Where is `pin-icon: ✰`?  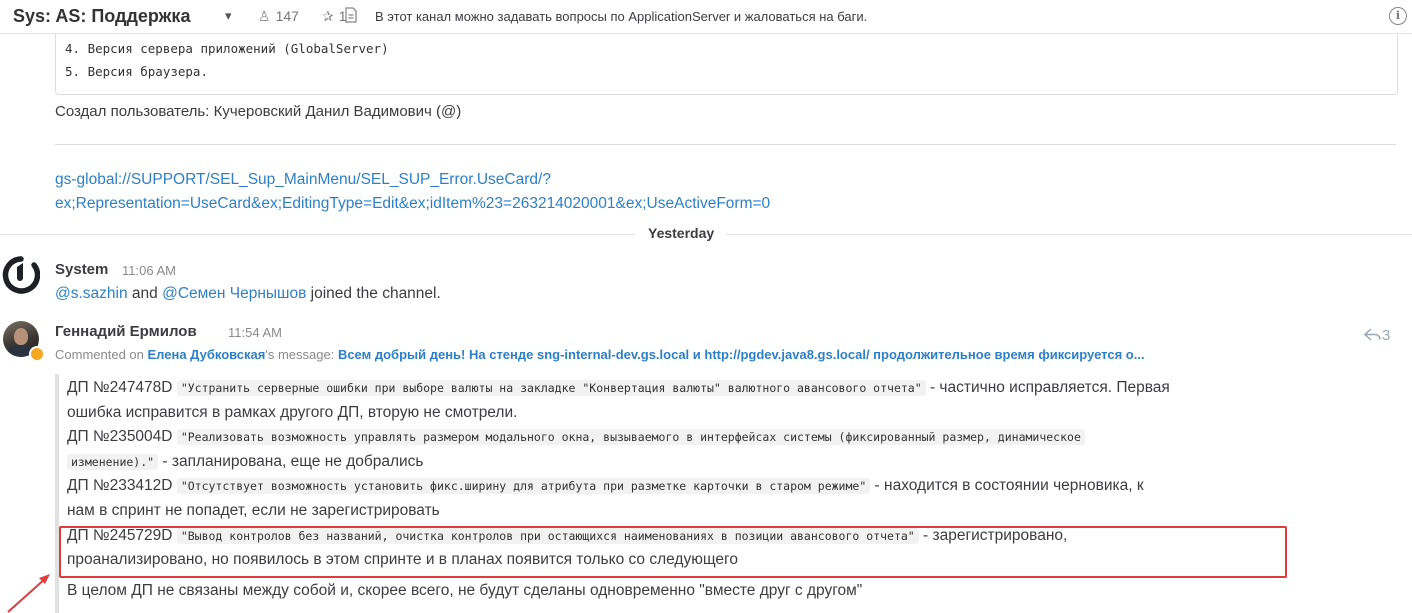
pin-icon: ✰ is located at coordinates (328, 16).